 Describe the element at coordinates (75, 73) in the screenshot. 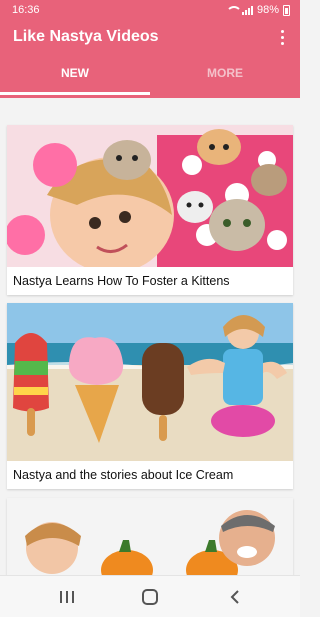

I see `tab-new: NEW` at that location.